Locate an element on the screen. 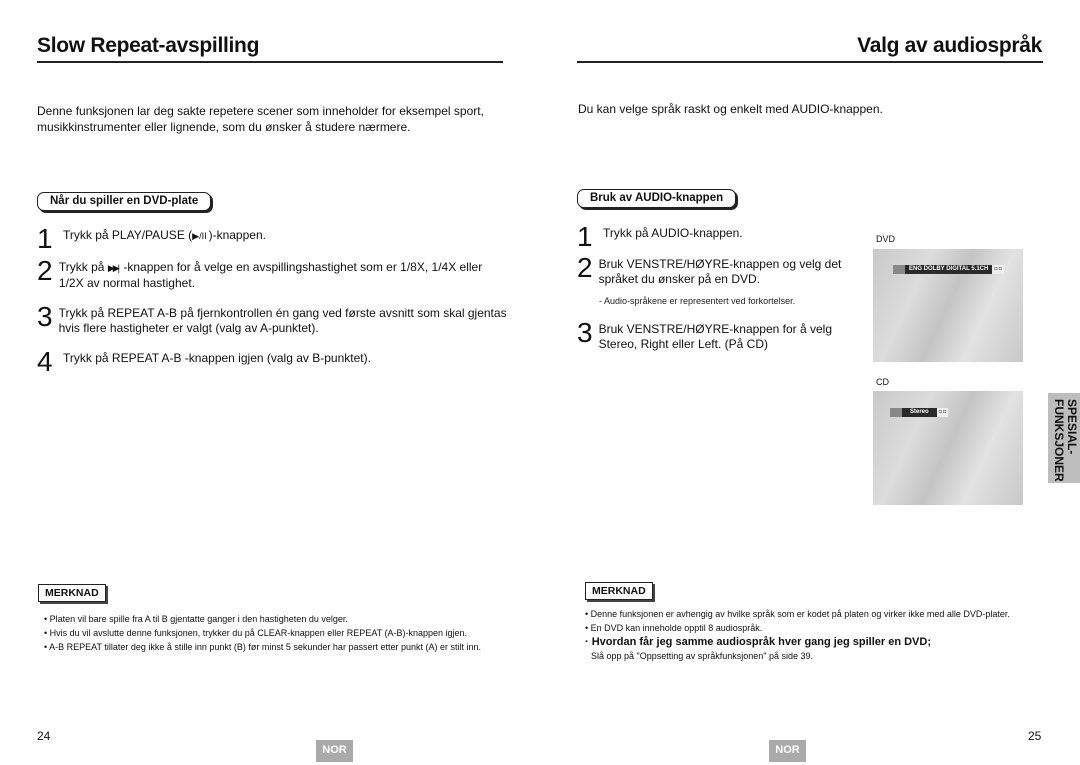 Image resolution: width=1080 pixels, height=765 pixels. audio-icon is located at coordinates (899, 269).